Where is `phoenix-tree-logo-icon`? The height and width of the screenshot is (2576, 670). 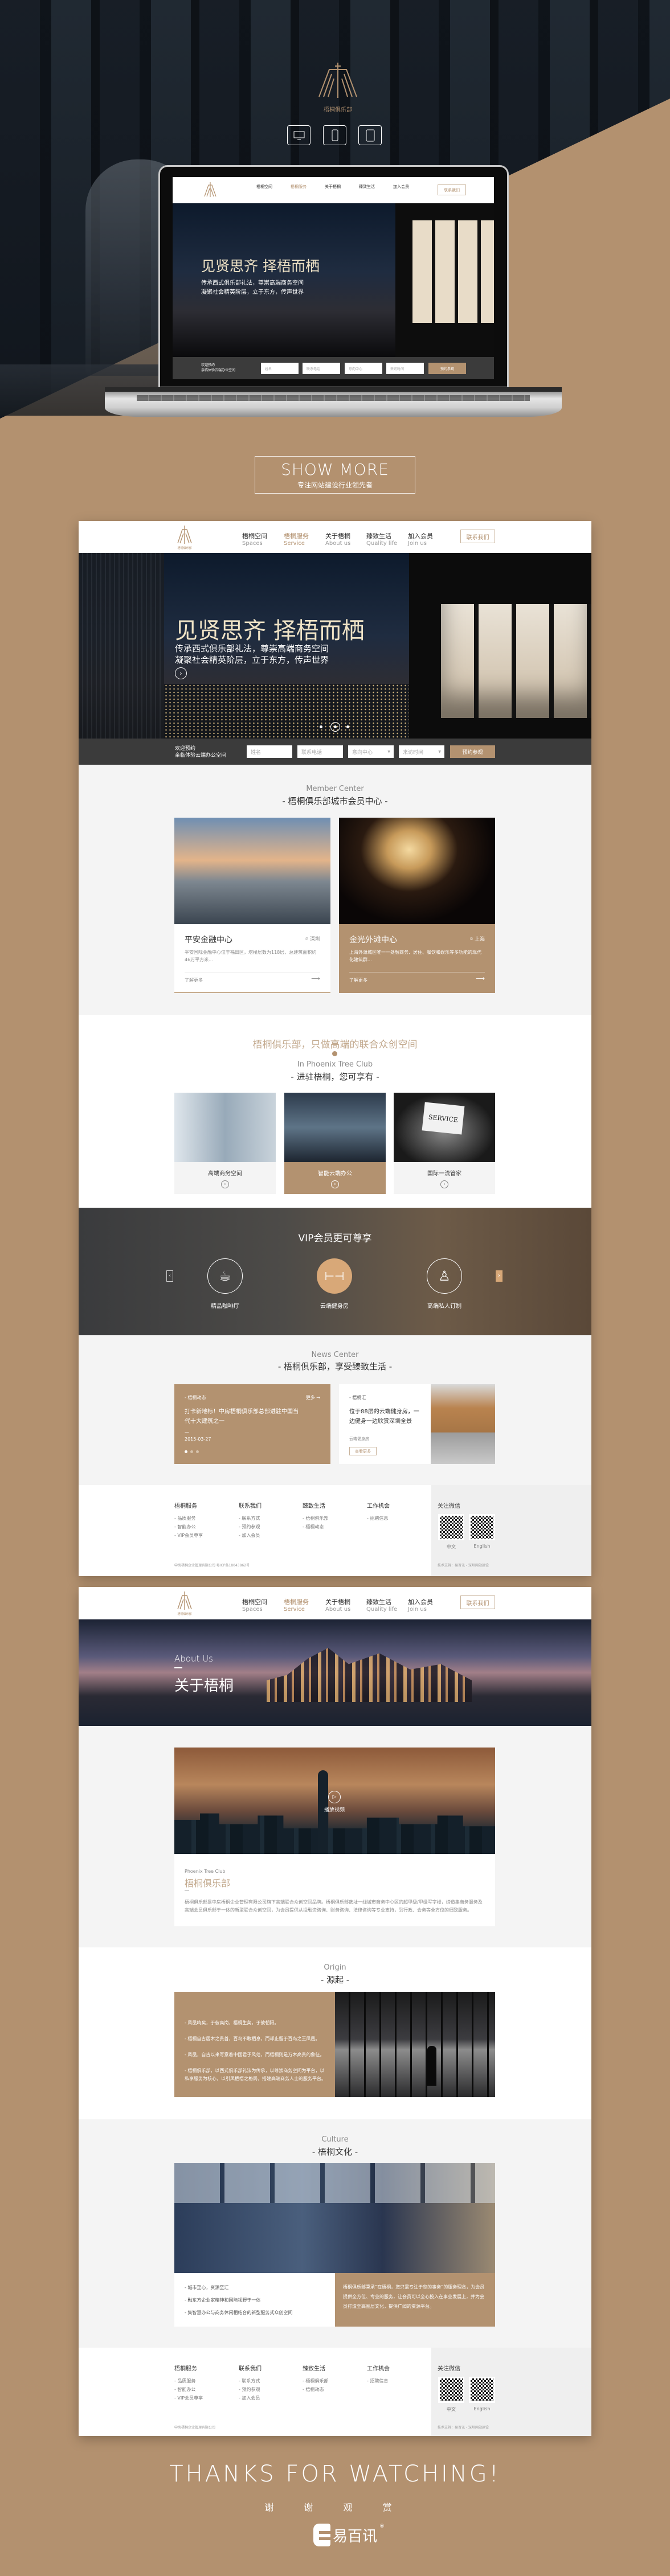
phoenix-tree-logo-icon is located at coordinates (337, 80).